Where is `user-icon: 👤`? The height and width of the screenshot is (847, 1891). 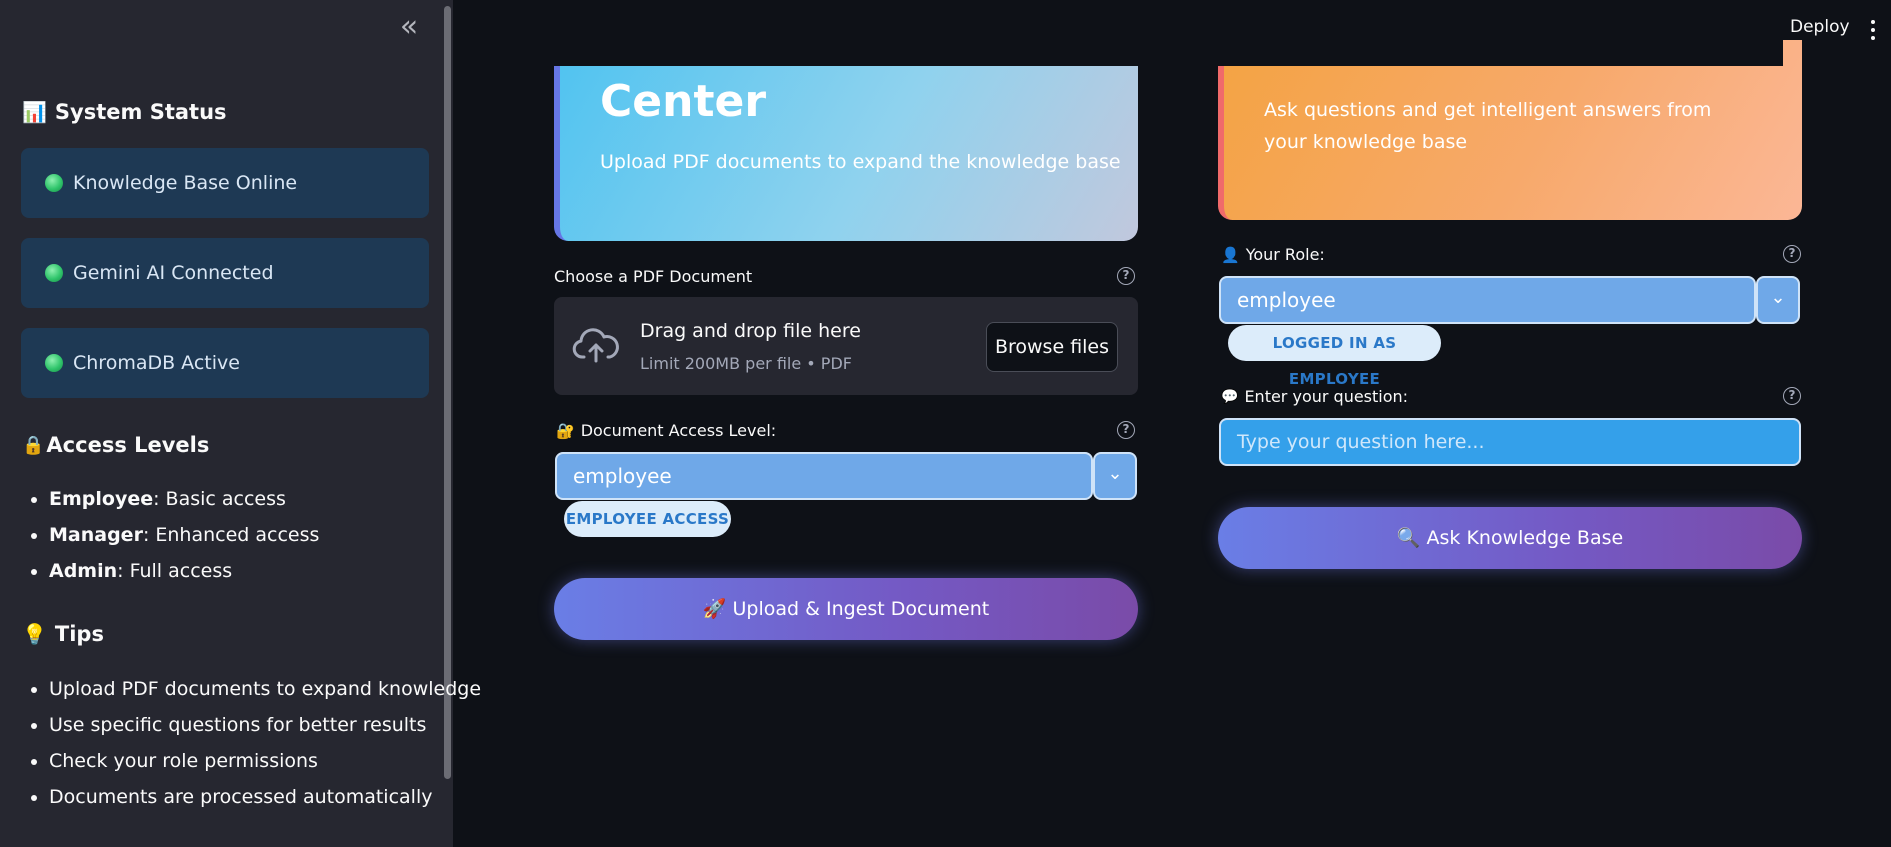
user-icon: 👤 is located at coordinates (1230, 254).